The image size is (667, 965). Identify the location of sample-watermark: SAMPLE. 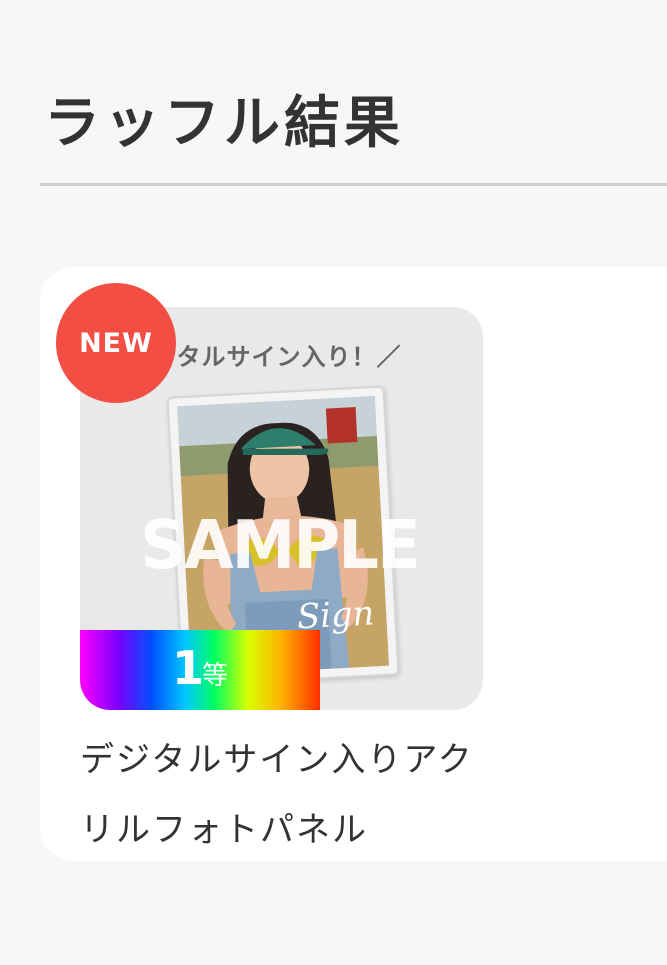
(280, 546).